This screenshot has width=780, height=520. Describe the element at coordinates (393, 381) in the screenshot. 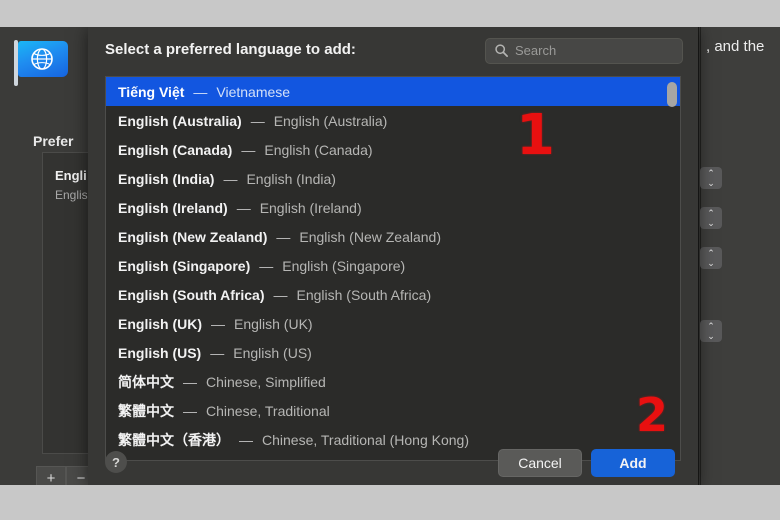

I see `language-list-item: 简体中文 — Chinese, Simplified` at that location.